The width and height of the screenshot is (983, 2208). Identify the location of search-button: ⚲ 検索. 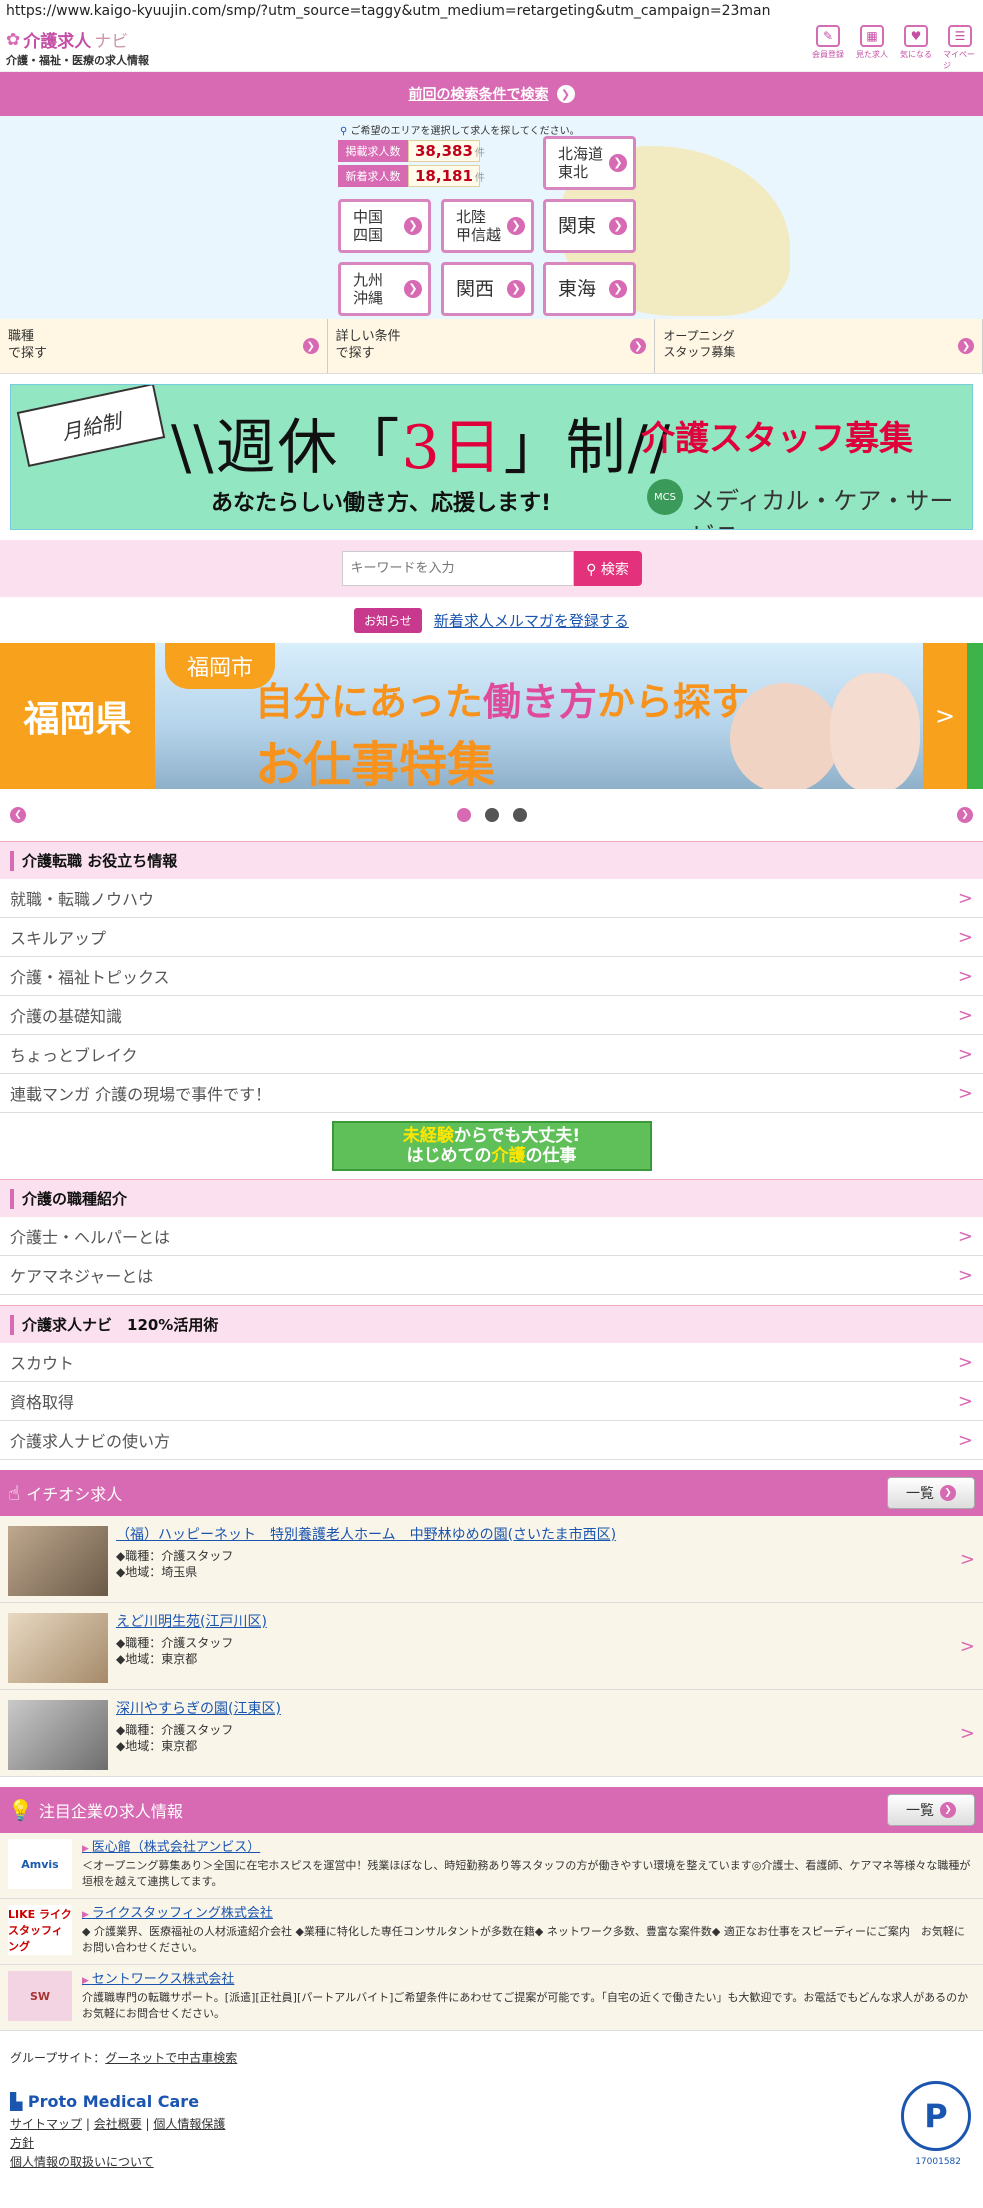
(607, 568).